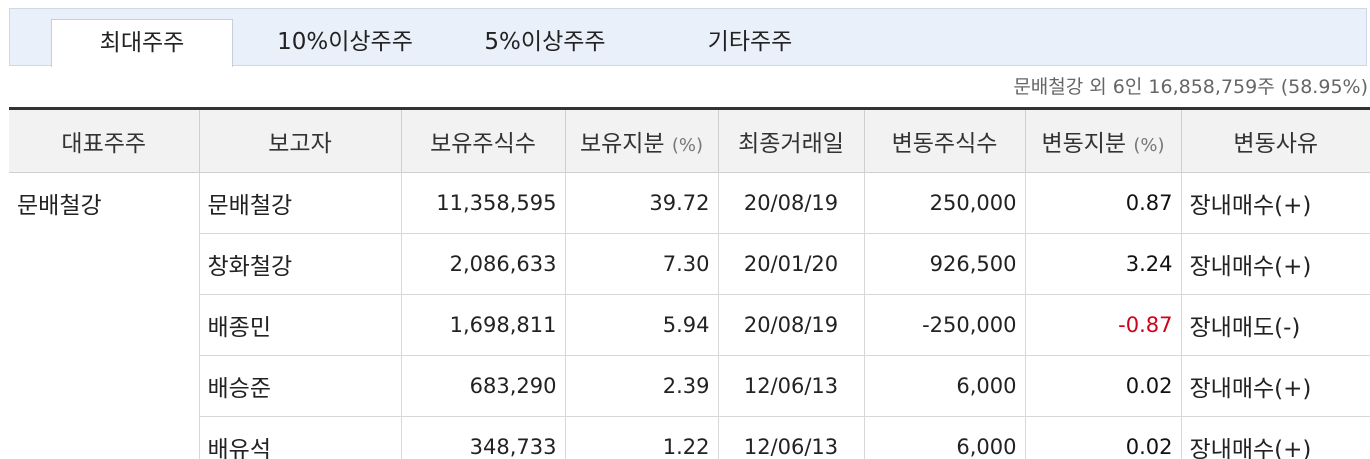 The width and height of the screenshot is (1370, 459). Describe the element at coordinates (687, 145) in the screenshot. I see `header-stake-unit: (%)` at that location.